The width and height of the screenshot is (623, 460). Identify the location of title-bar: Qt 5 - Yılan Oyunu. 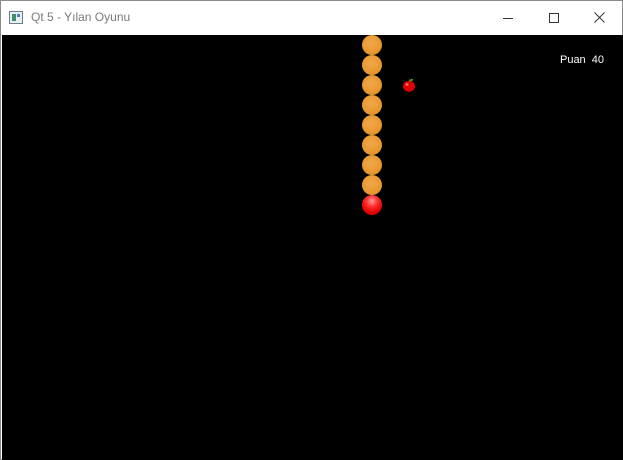
(311, 17).